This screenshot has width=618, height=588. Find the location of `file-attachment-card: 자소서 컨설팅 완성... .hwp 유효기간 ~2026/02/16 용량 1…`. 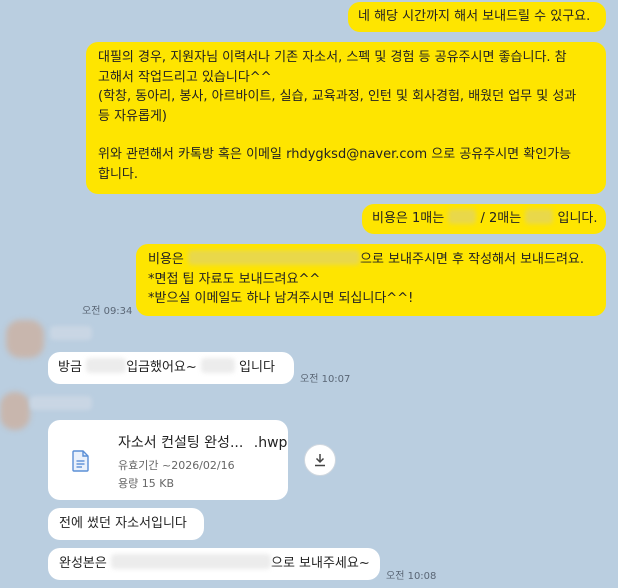

file-attachment-card: 자소서 컨설팅 완성... .hwp 유효기간 ~2026/02/16 용량 1… is located at coordinates (168, 460).